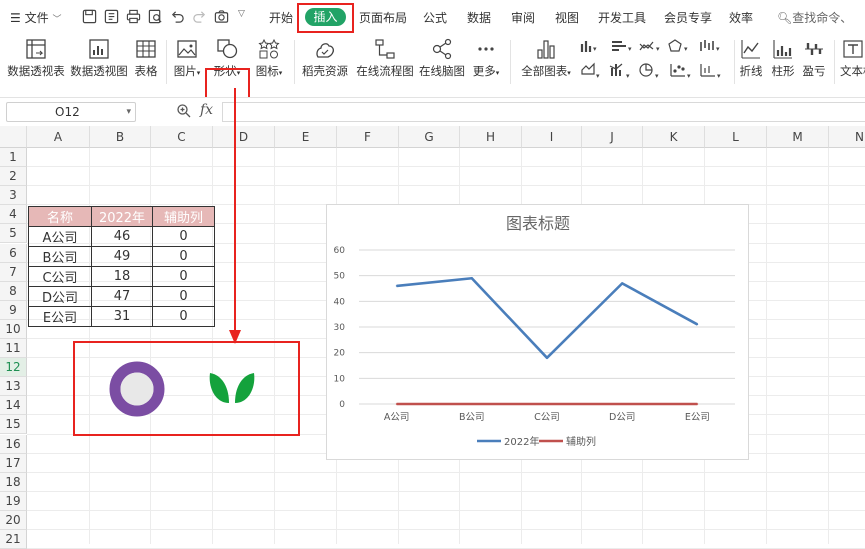 The image size is (865, 549). Describe the element at coordinates (36, 58) in the screenshot. I see `pivot-table-button: 数据透视表` at that location.